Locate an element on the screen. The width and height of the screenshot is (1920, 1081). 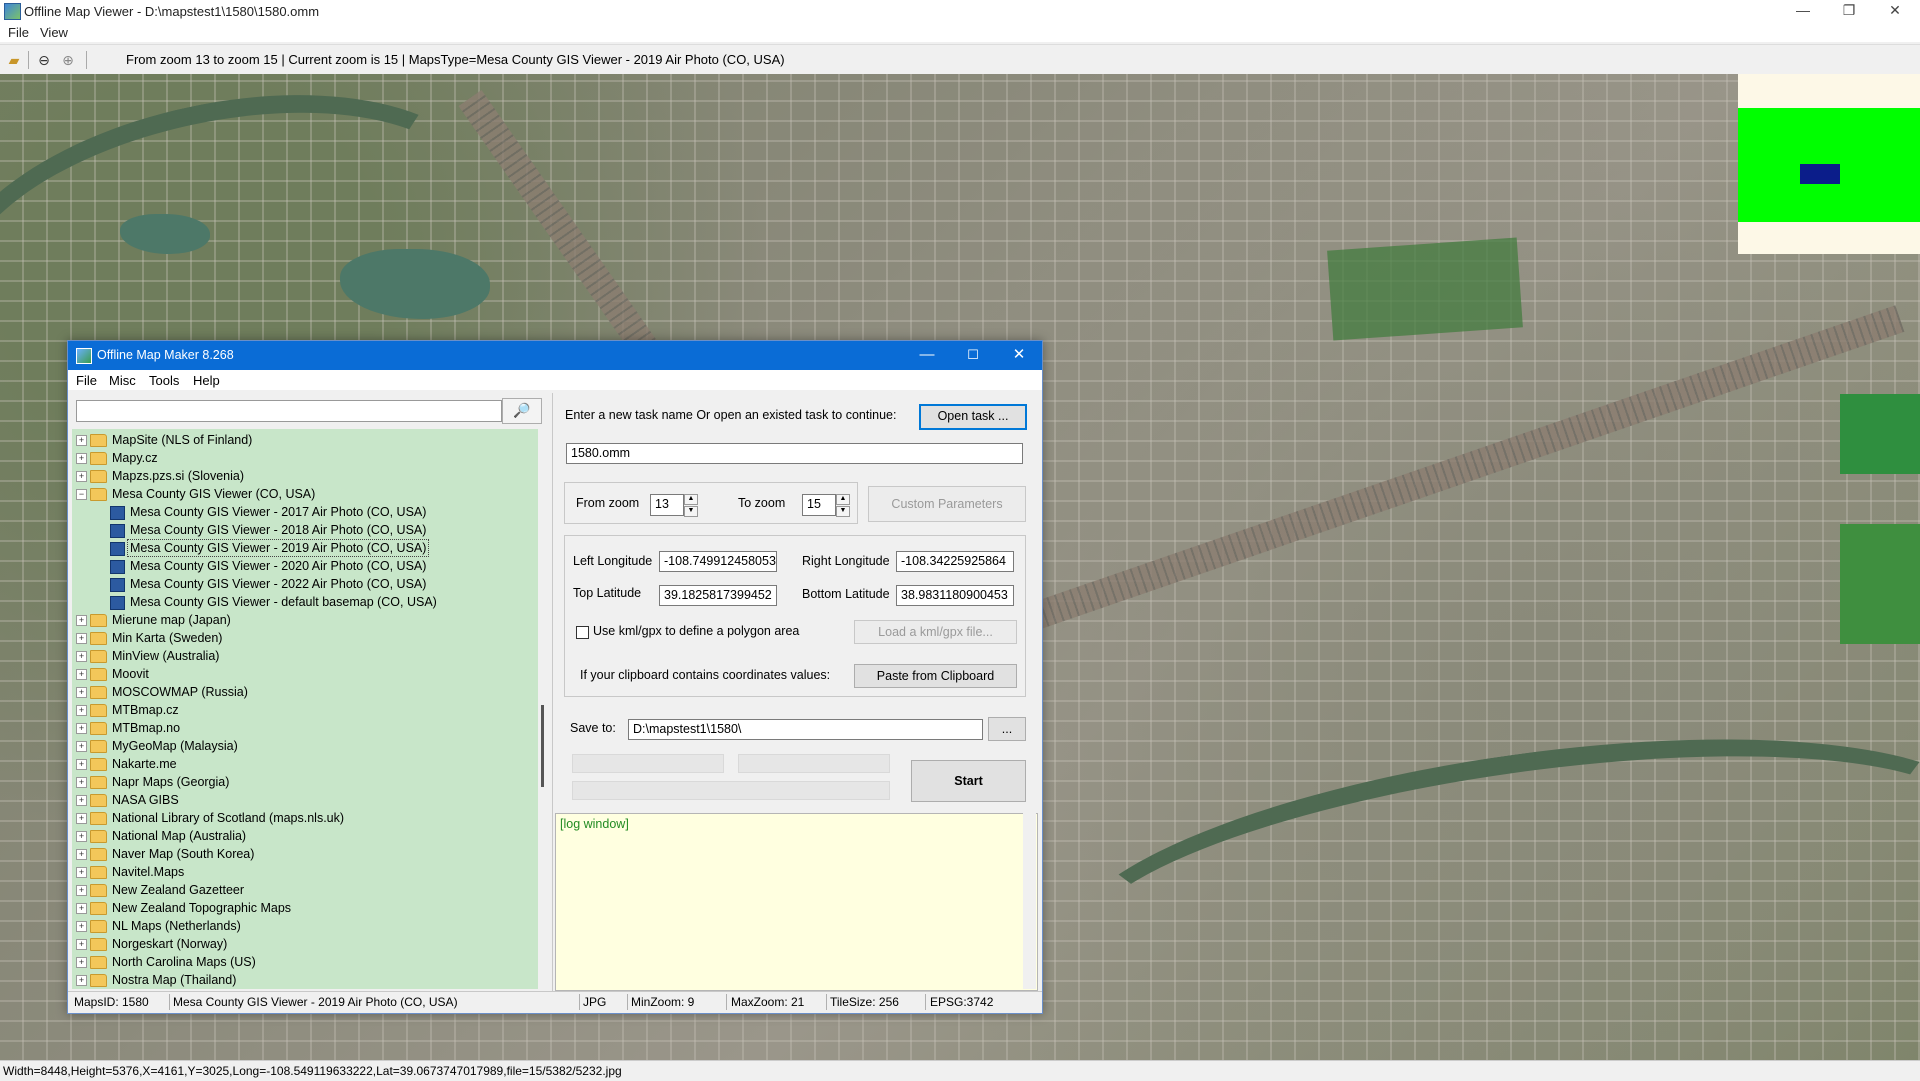
tree-folder-item: + New Zealand Topographic Maps is located at coordinates (305, 908).